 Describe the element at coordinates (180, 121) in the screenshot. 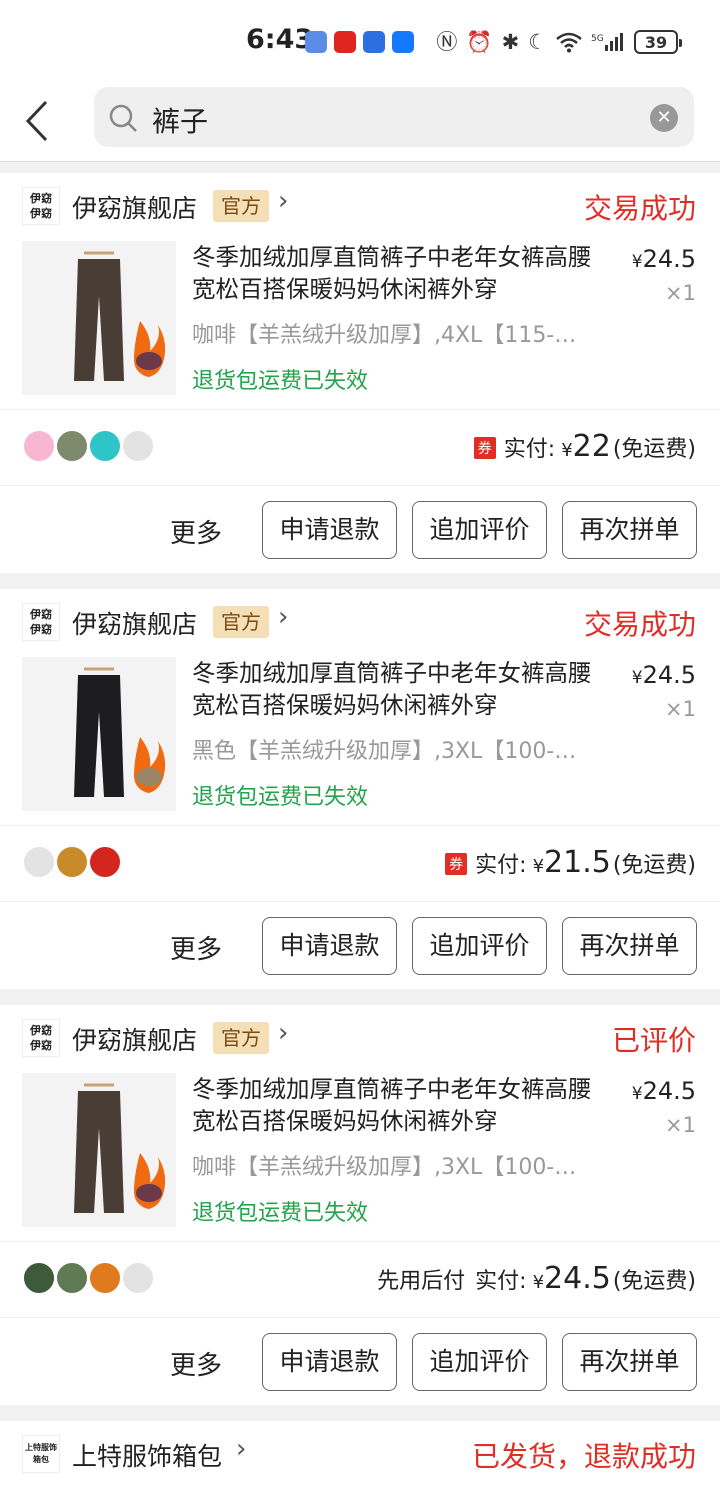

I see `search-query: 裤子` at that location.